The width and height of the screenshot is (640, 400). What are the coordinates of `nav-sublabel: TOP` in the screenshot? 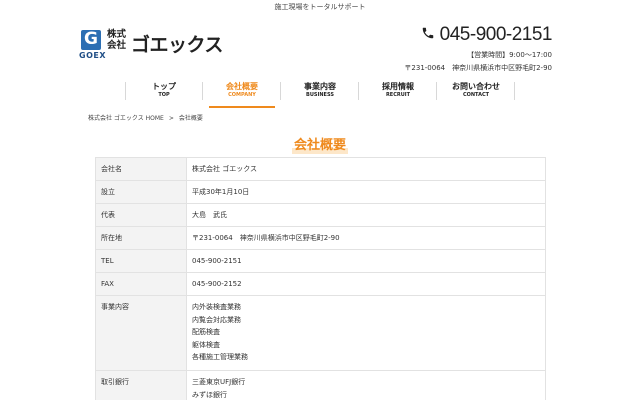 It's located at (164, 95).